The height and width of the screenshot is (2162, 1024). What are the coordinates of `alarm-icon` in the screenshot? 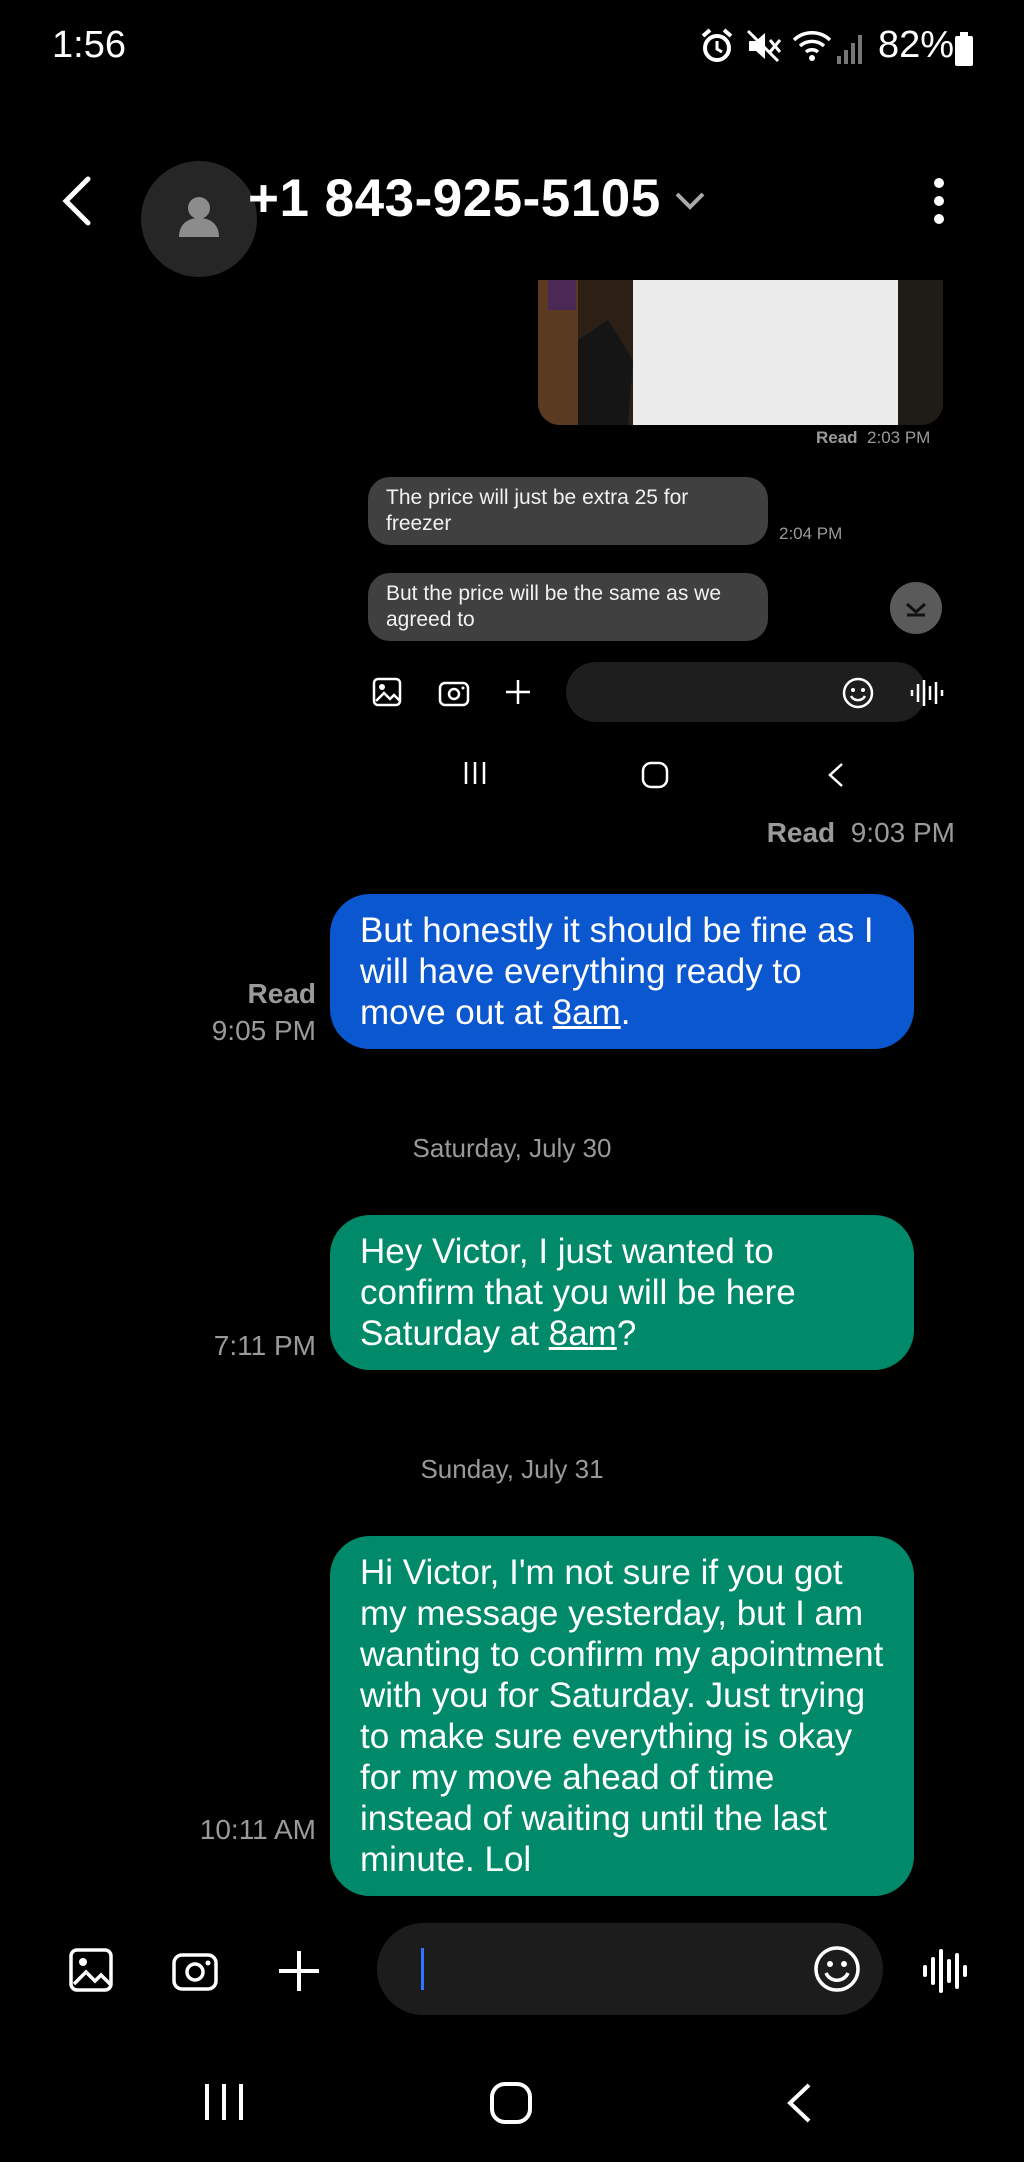 It's located at (717, 46).